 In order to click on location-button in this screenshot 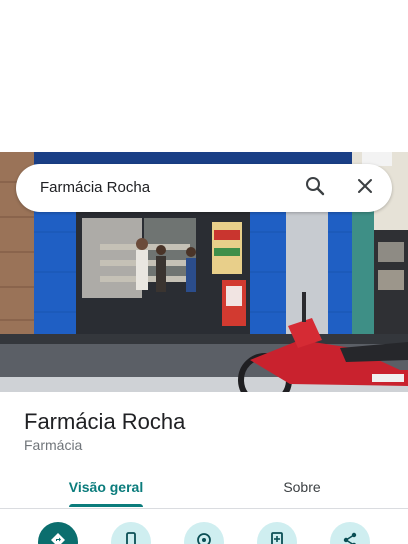, I will do `click(204, 533)`.